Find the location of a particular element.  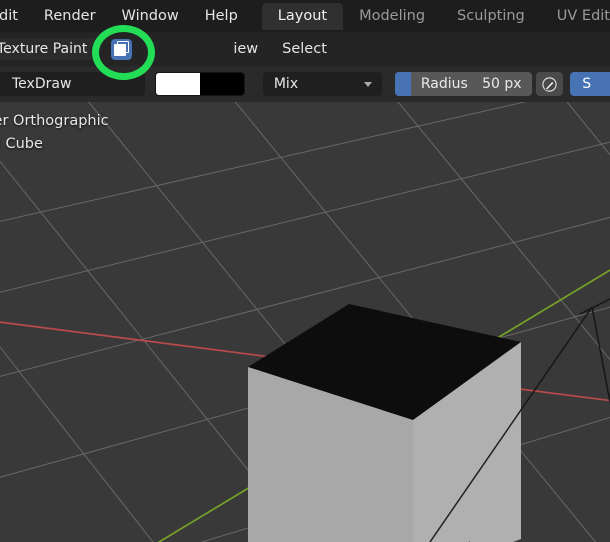

brush-pressure-icon is located at coordinates (549, 84).